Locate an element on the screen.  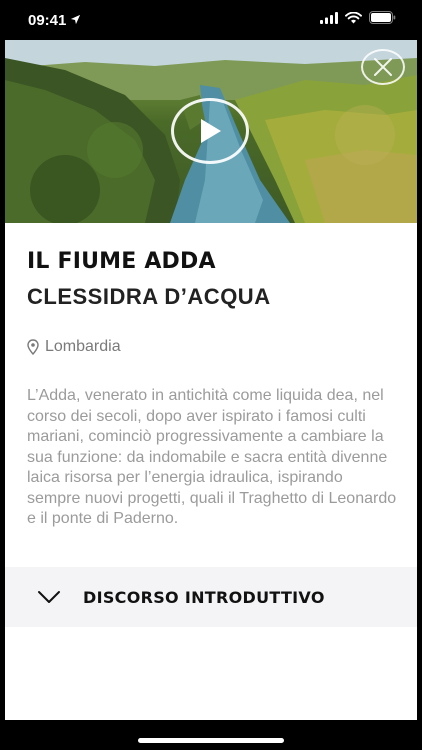
status-bar: 09:41 is located at coordinates (211, 20).